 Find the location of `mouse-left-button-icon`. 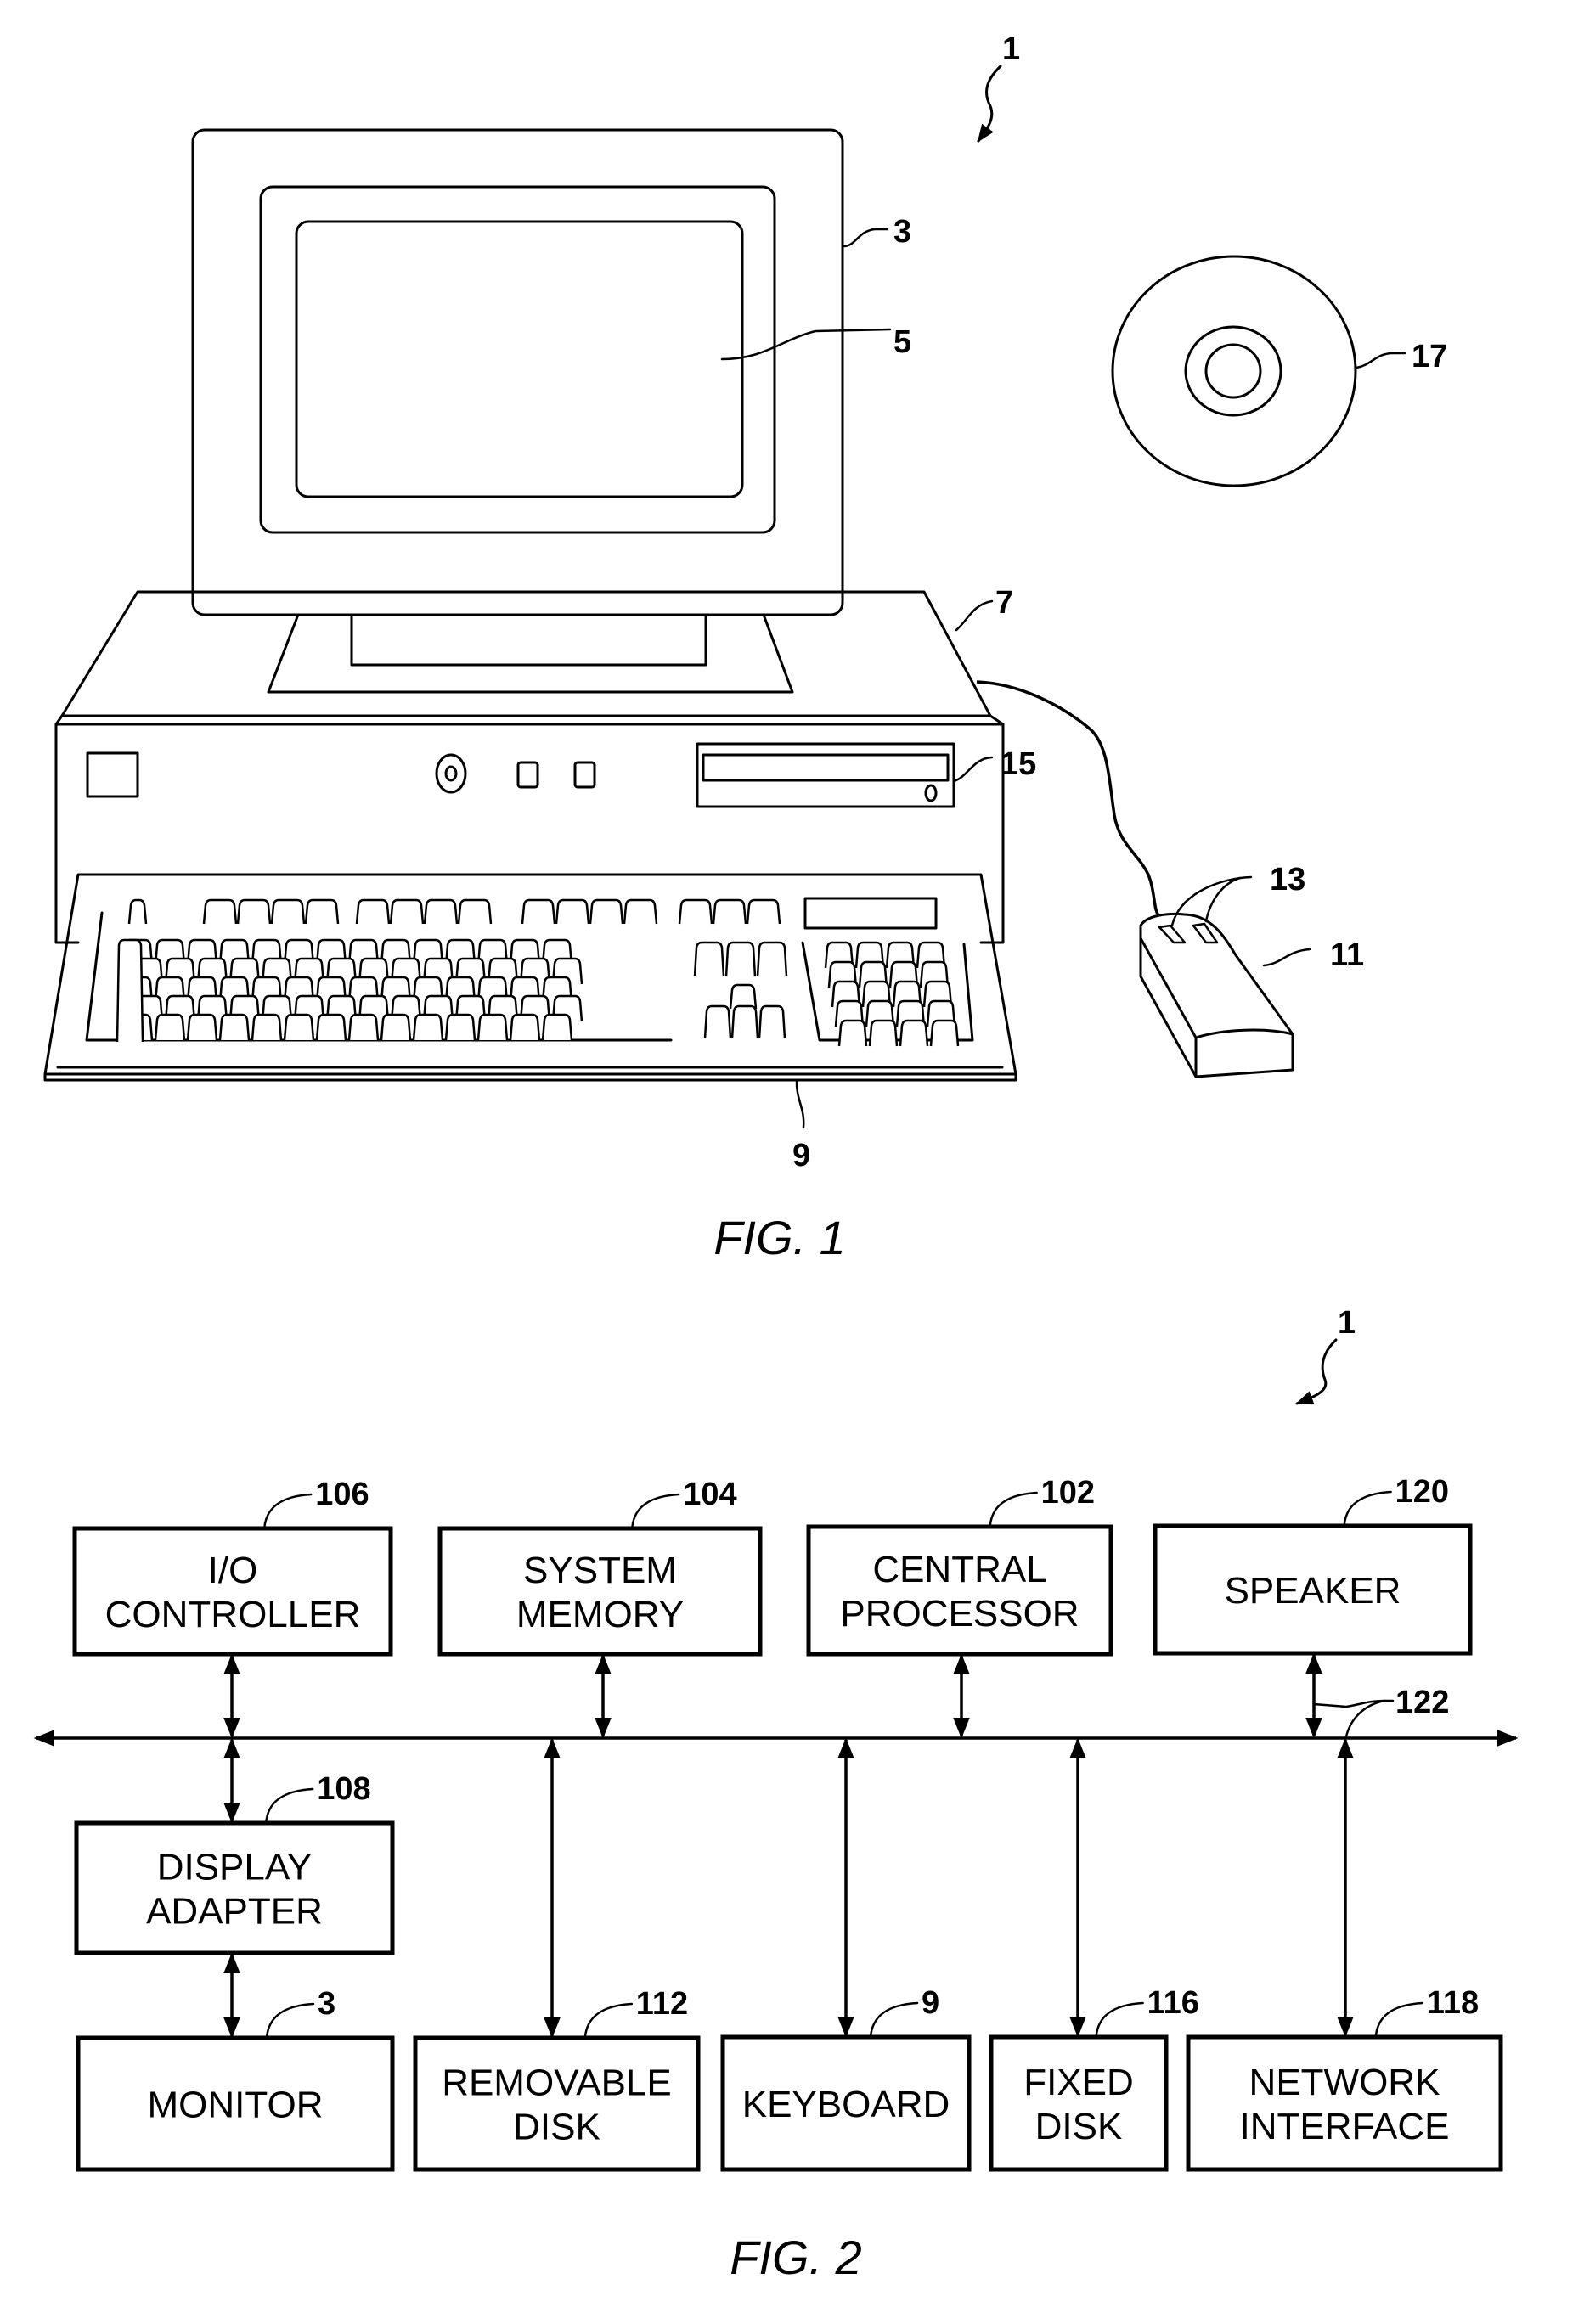

mouse-left-button-icon is located at coordinates (1172, 934).